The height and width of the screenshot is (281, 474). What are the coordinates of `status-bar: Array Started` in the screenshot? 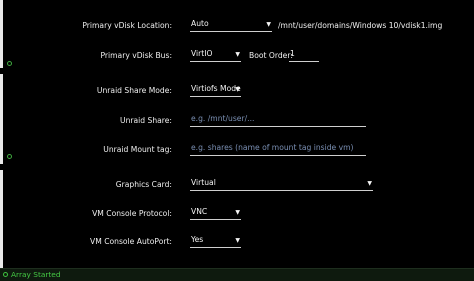 It's located at (237, 274).